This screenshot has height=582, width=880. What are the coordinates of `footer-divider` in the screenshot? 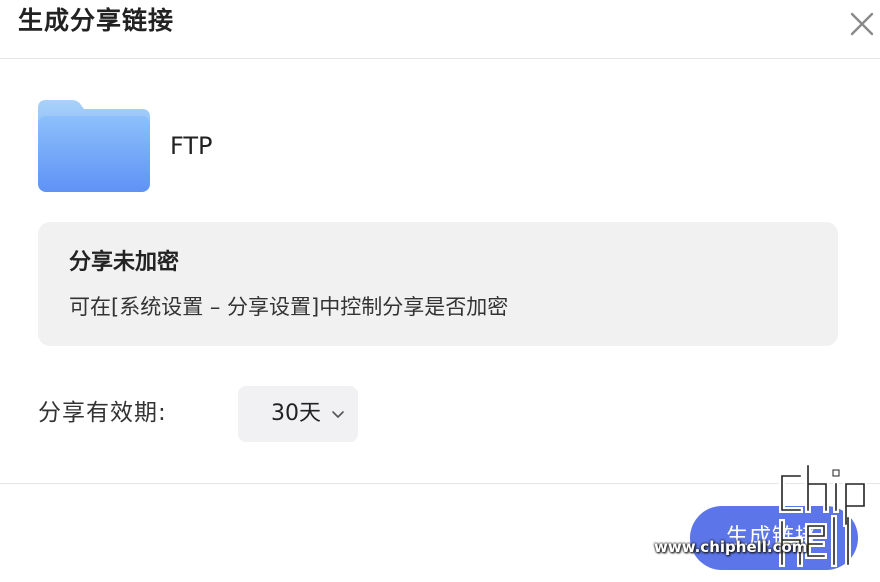 It's located at (440, 483).